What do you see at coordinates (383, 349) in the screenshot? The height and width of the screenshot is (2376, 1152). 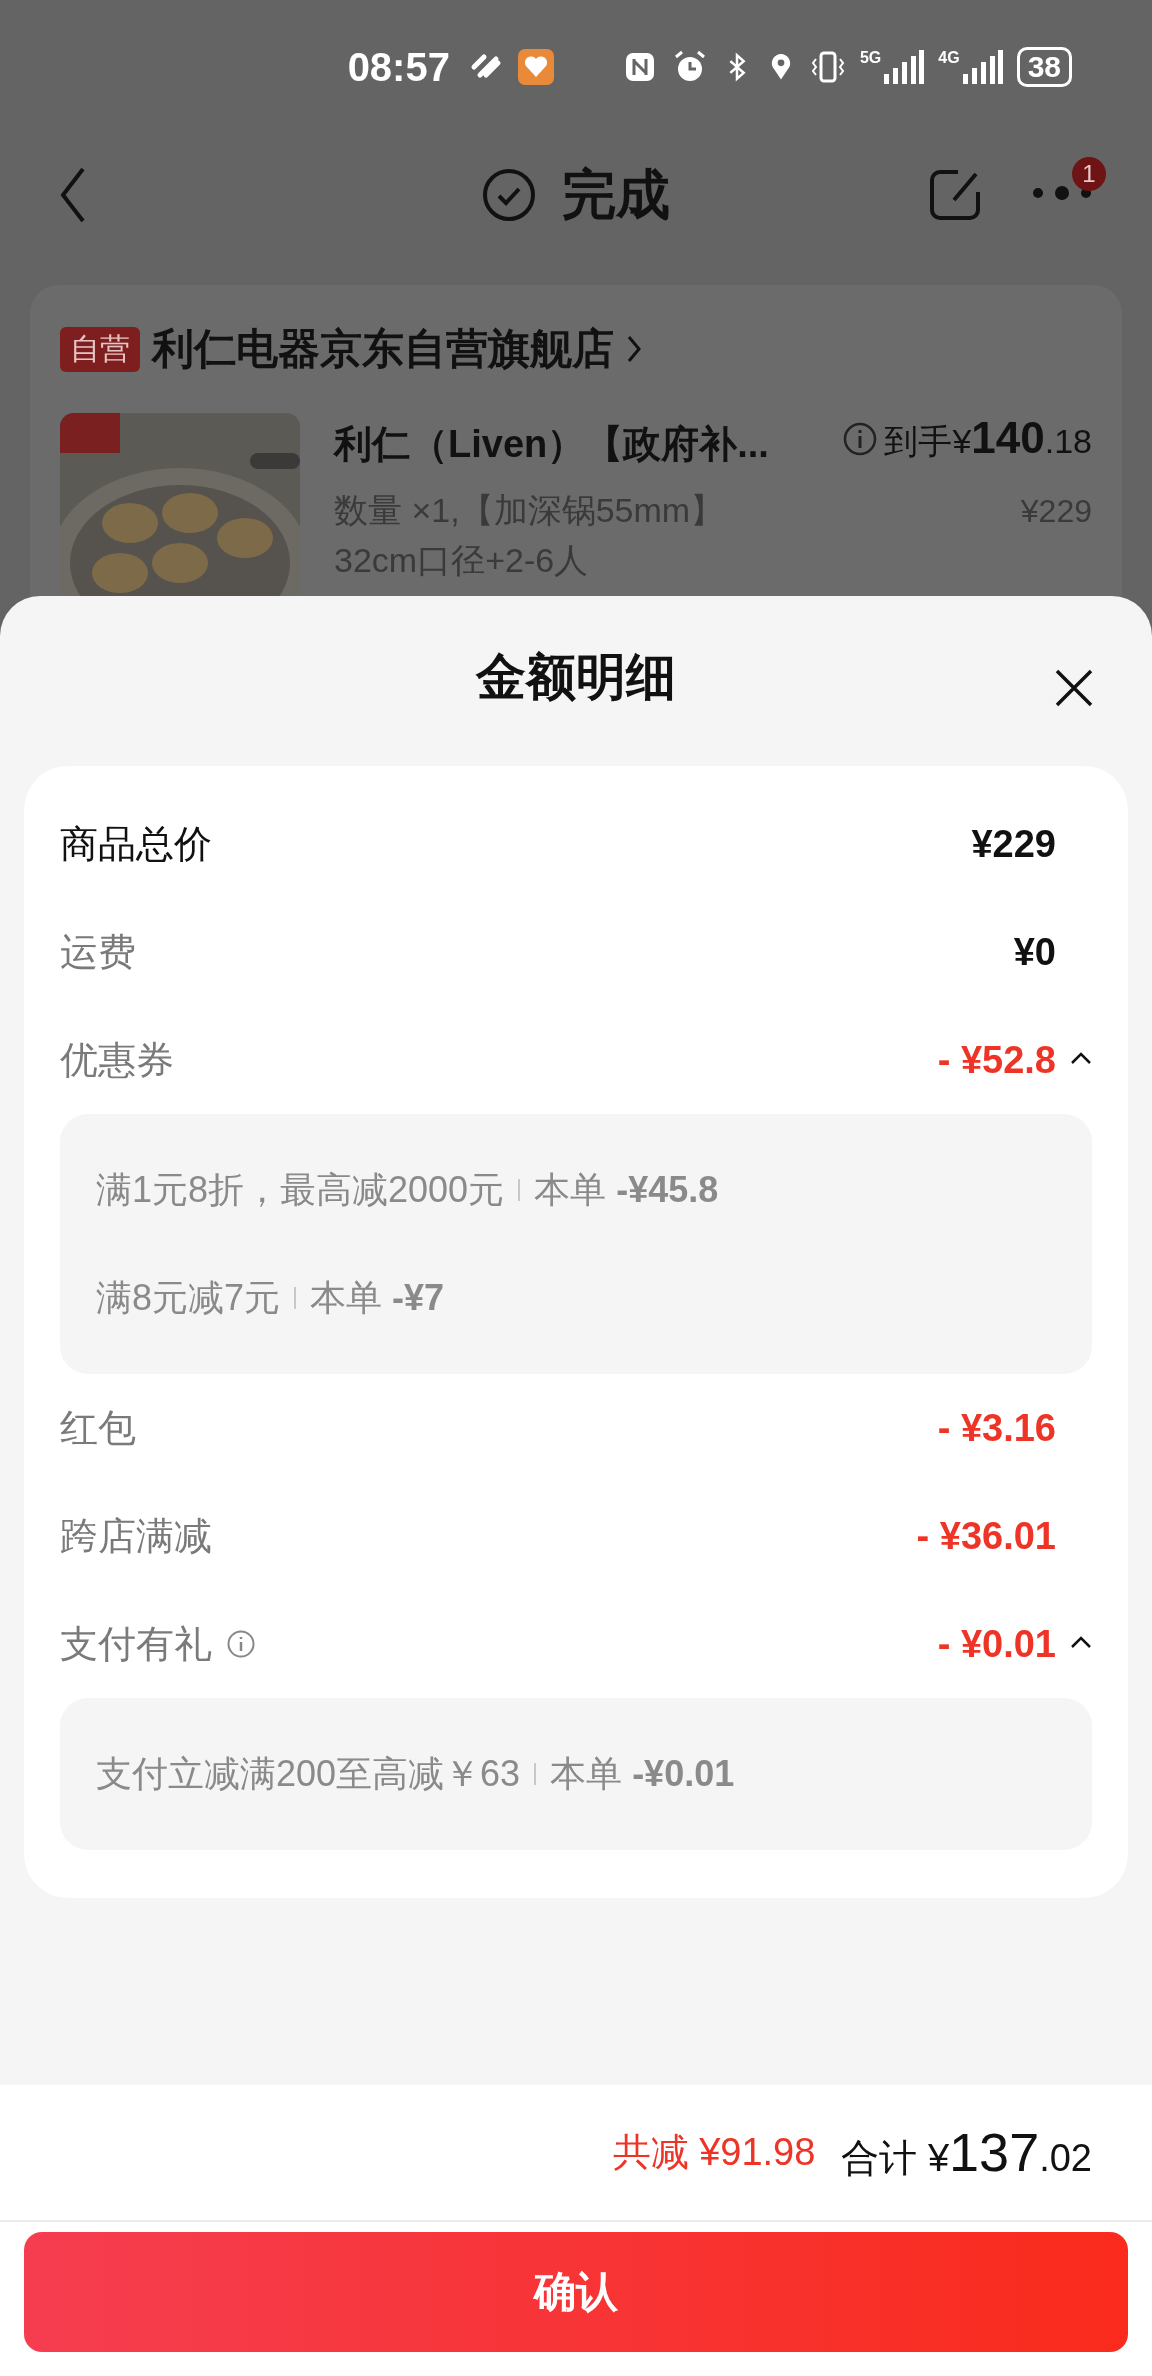 I see `store-name: 利仁电器京东自营旗舰店` at bounding box center [383, 349].